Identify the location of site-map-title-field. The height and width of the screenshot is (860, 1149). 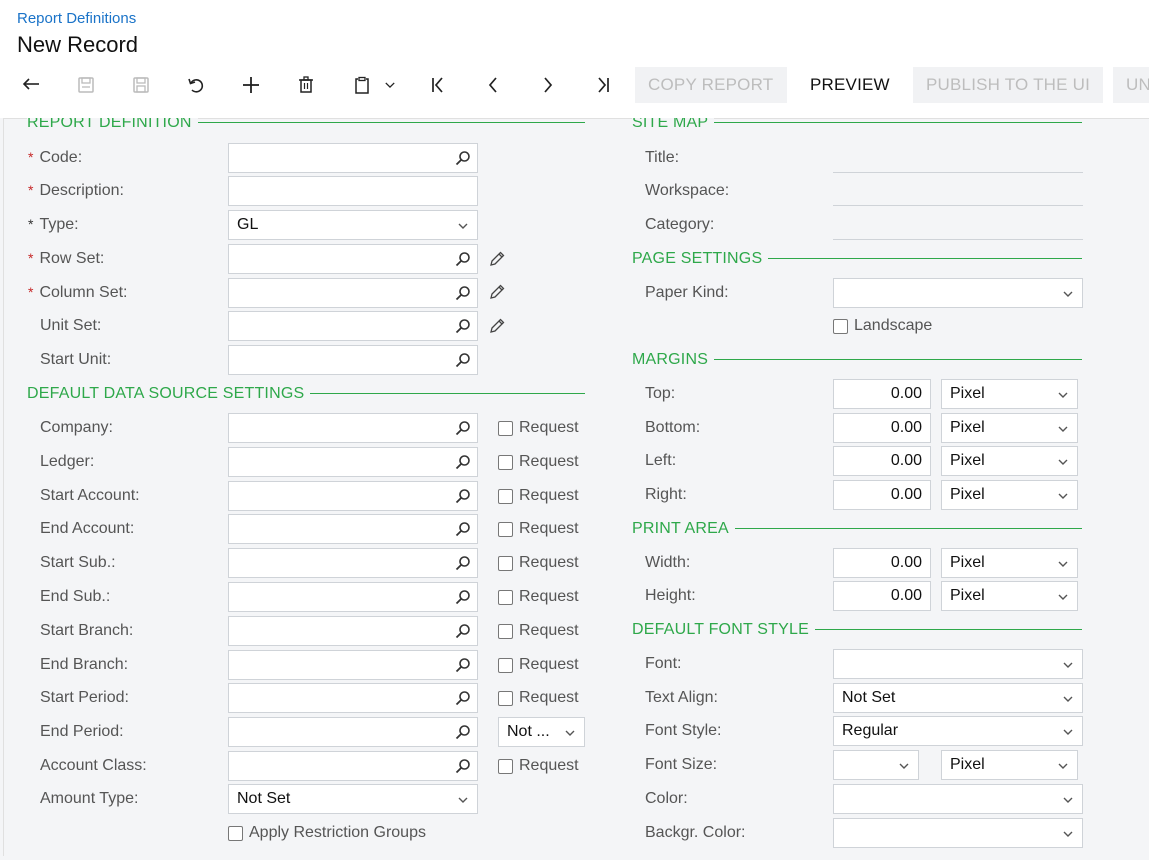
(958, 172).